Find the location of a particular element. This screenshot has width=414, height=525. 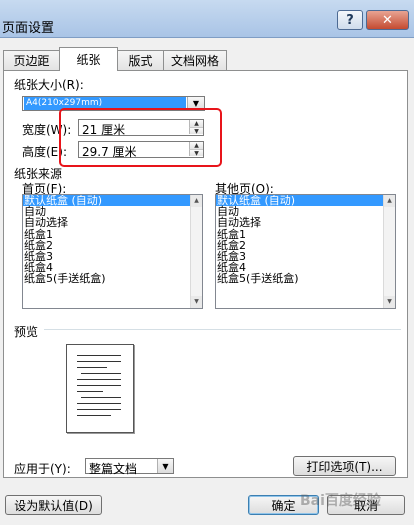

help-button: ? is located at coordinates (350, 20).